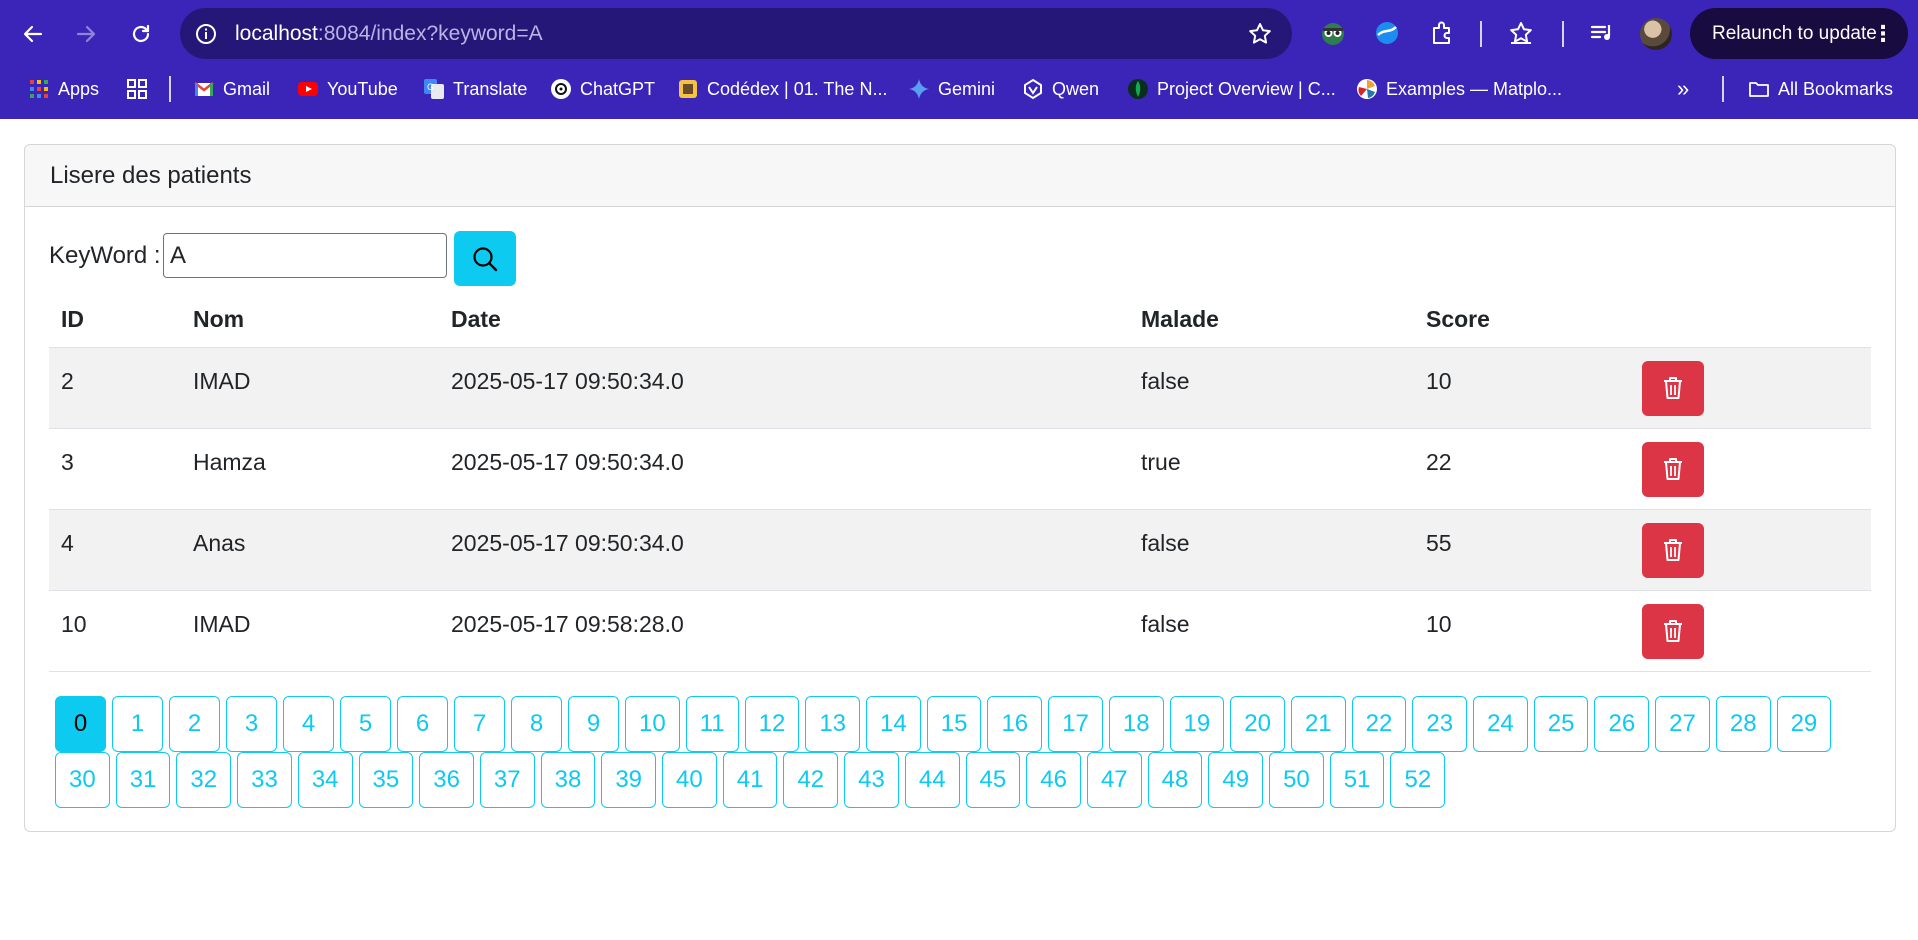 The width and height of the screenshot is (1918, 940). What do you see at coordinates (1521, 33) in the screenshot?
I see `reading-list-star-icon` at bounding box center [1521, 33].